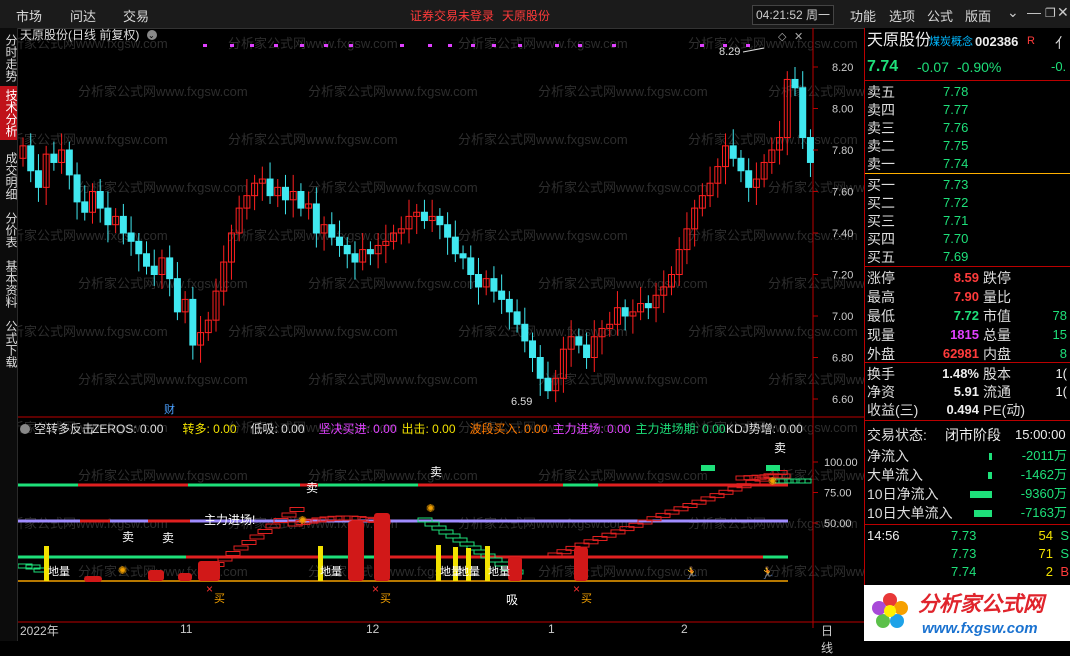  I want to click on ask-row: 卖一 7.74, so click(967, 164).